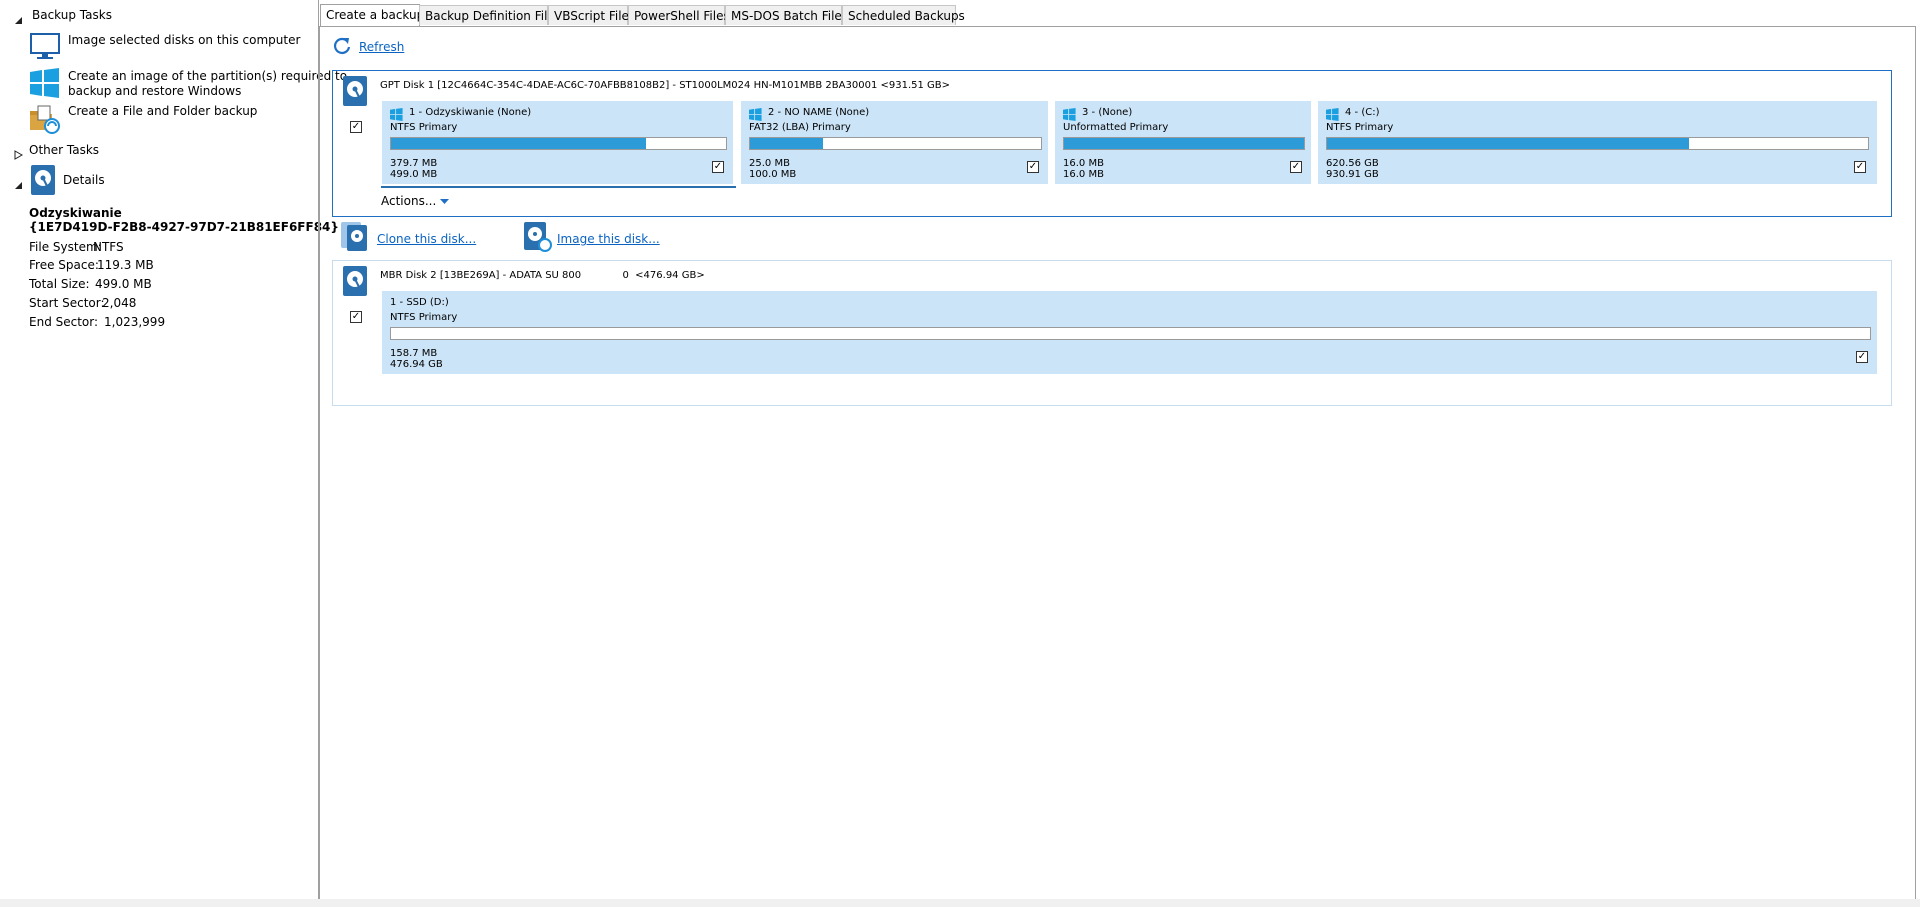  Describe the element at coordinates (342, 48) in the screenshot. I see `refresh-icon` at that location.